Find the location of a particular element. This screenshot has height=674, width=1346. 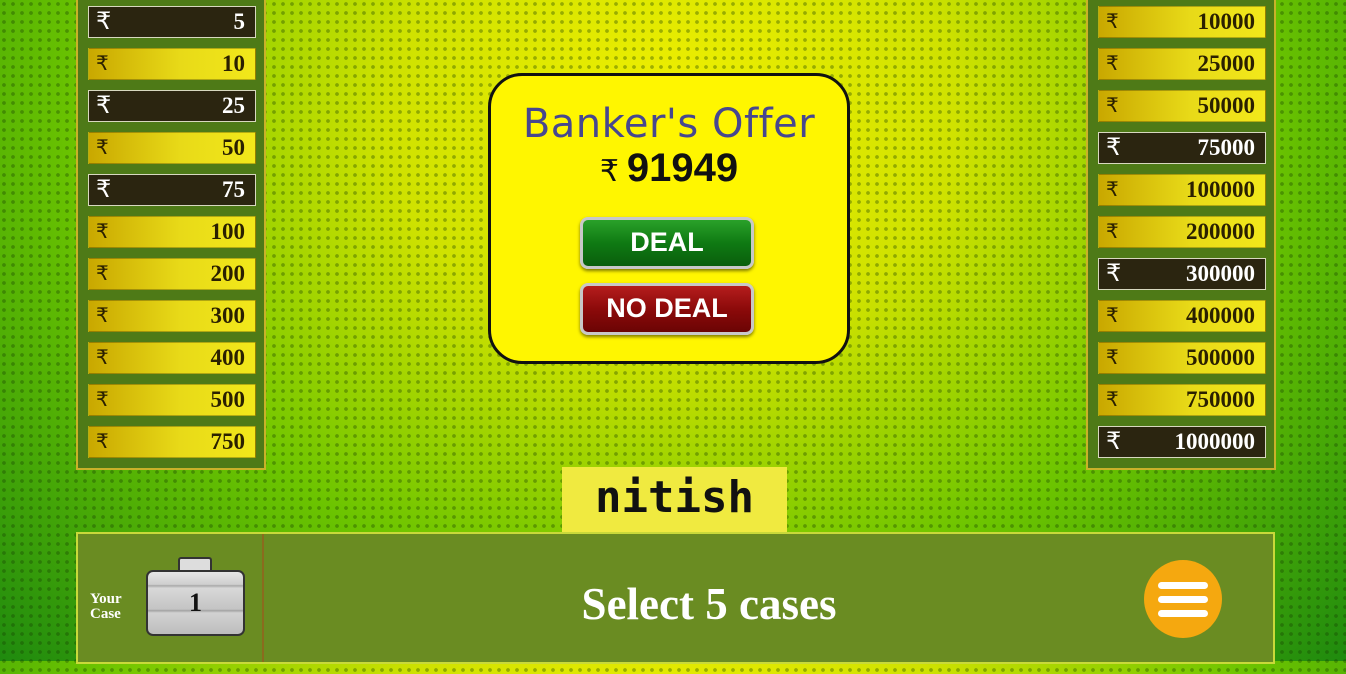

offer-amount-value: 91949 is located at coordinates (682, 168).